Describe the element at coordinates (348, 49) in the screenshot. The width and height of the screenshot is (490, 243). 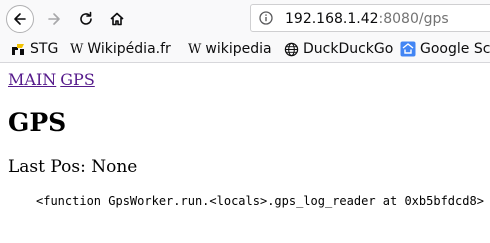
I see `bookmark-label: DuckDuckGo` at that location.